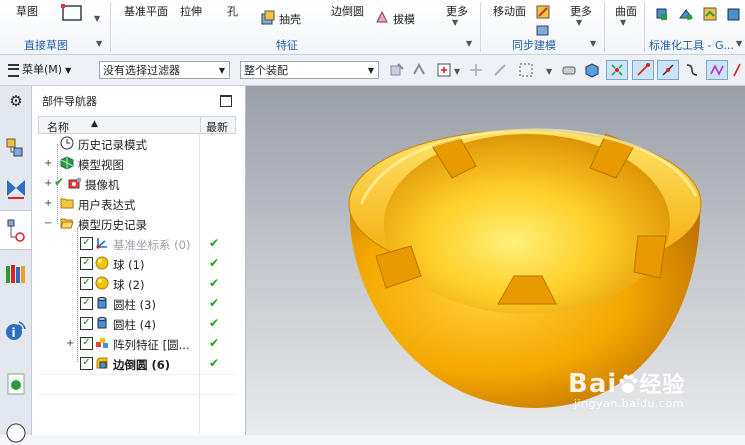 The width and height of the screenshot is (745, 445). What do you see at coordinates (226, 101) in the screenshot?
I see `maximize-icon` at bounding box center [226, 101].